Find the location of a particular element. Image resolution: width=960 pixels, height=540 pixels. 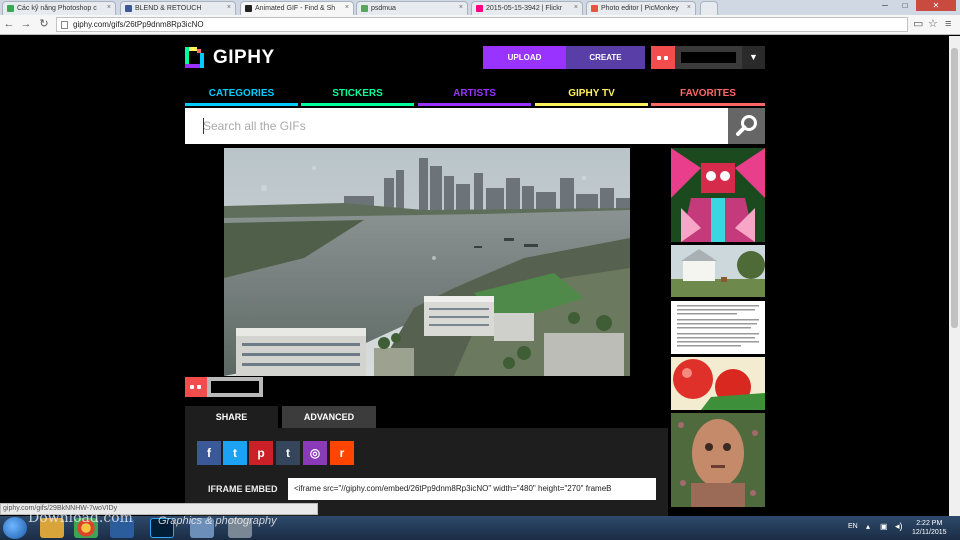

menu-icon: ≡ is located at coordinates (948, 24).